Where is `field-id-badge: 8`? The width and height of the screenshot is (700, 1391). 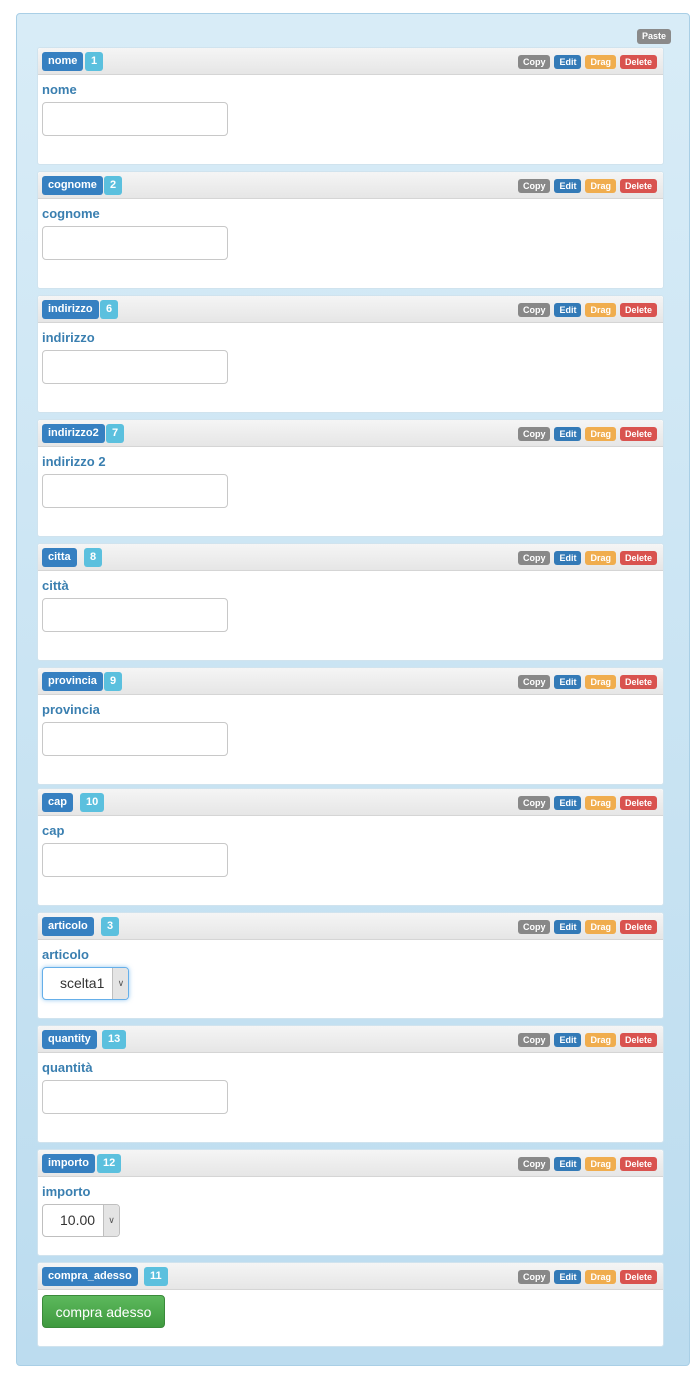 field-id-badge: 8 is located at coordinates (93, 557).